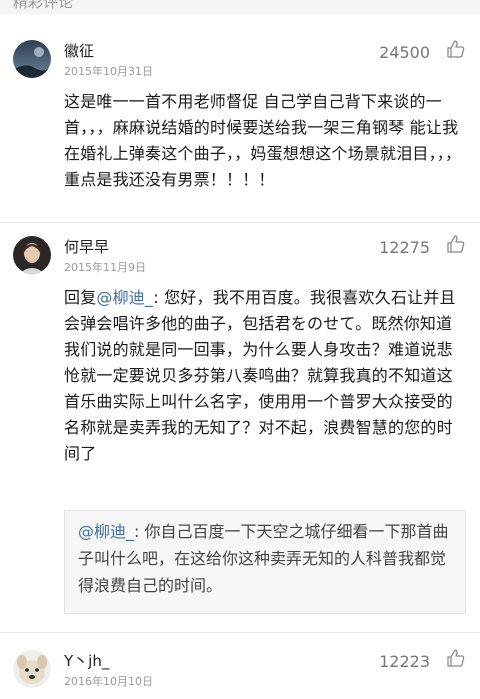 The image size is (480, 699). Describe the element at coordinates (105, 267) in the screenshot. I see `comment-date: 2015年11月9日` at that location.